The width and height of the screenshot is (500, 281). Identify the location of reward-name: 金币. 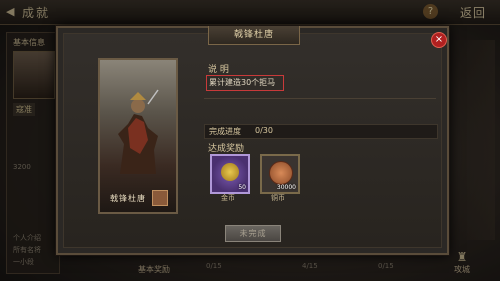
(228, 198).